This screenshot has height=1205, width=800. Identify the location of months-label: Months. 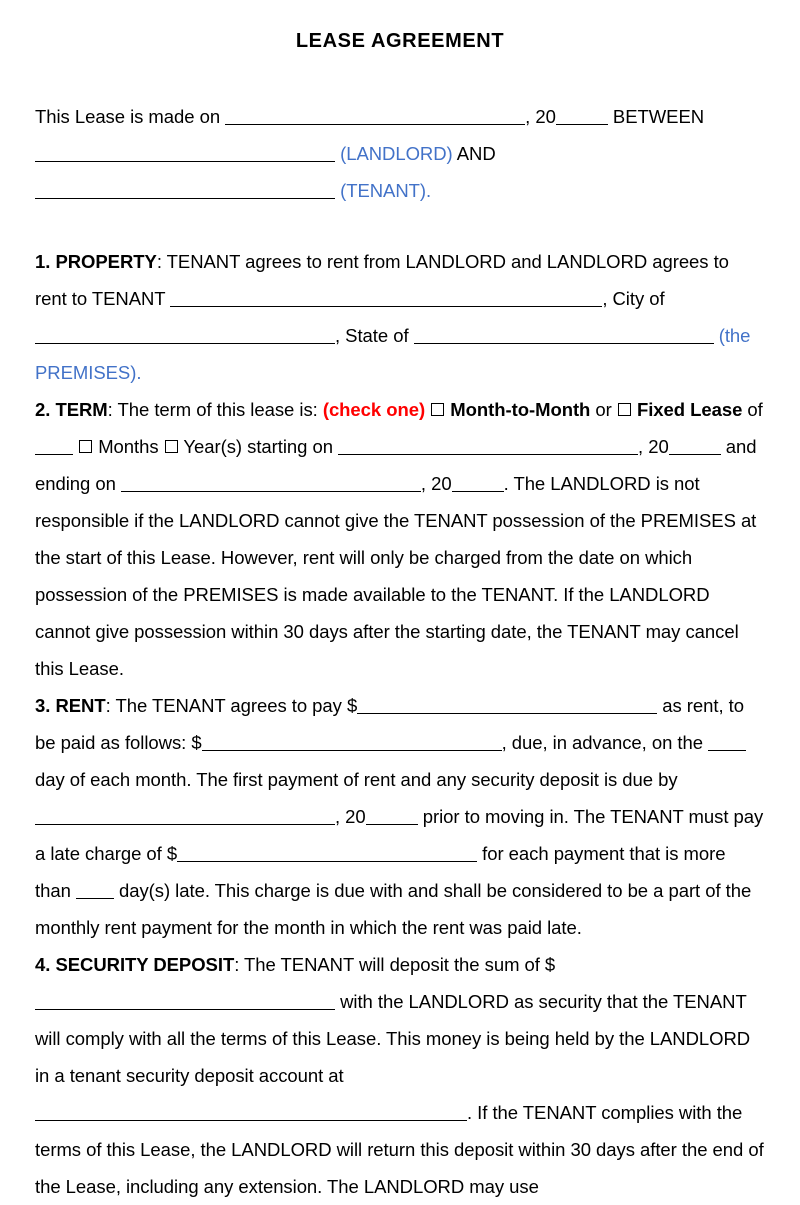
(128, 446).